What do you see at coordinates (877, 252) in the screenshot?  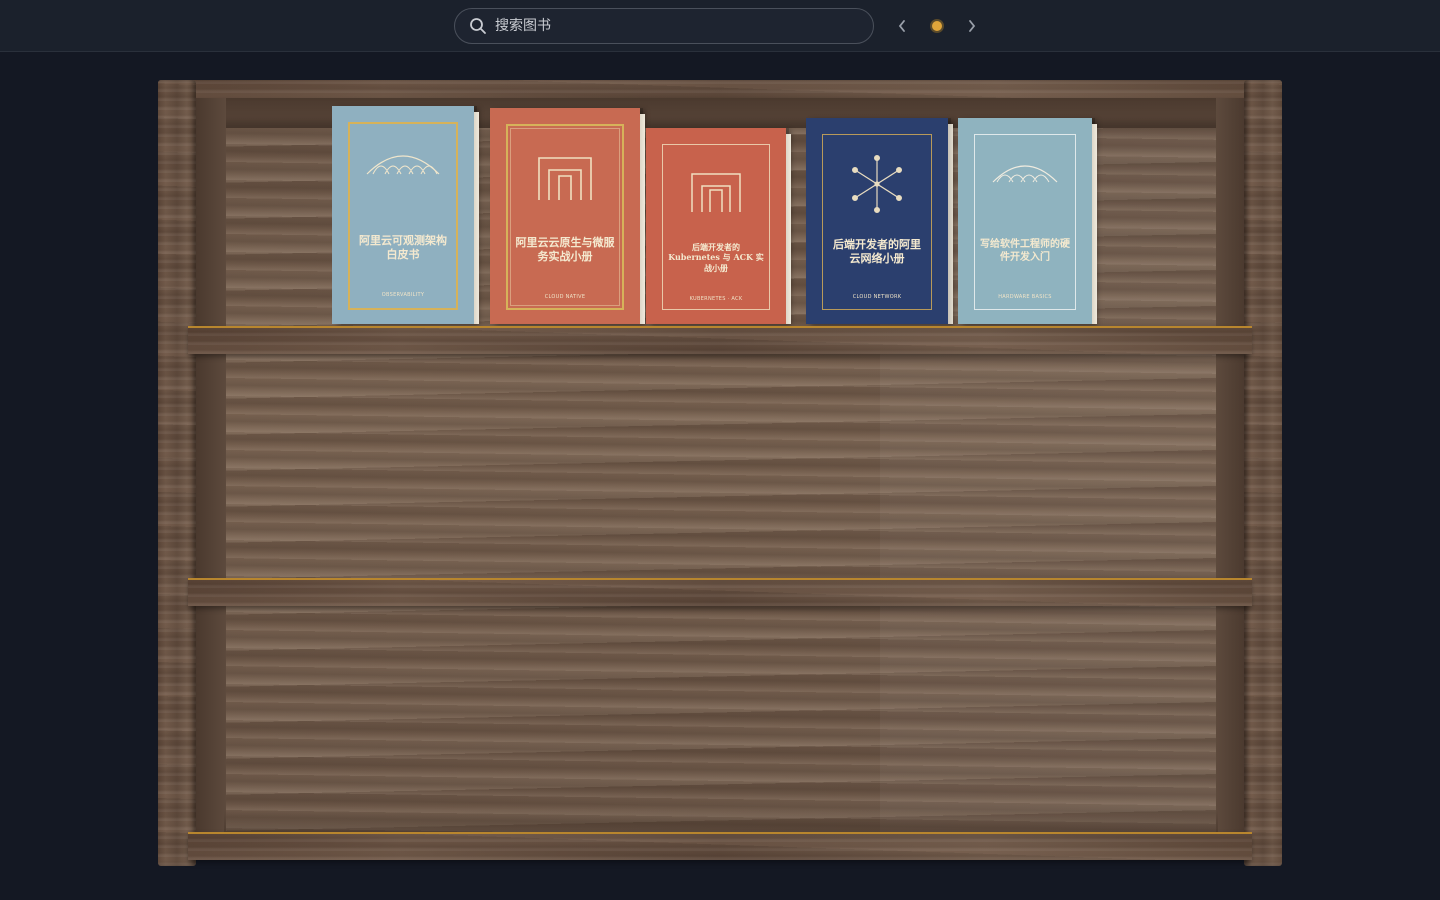 I see `book-title: 后端开发者的阿里云网络小册` at bounding box center [877, 252].